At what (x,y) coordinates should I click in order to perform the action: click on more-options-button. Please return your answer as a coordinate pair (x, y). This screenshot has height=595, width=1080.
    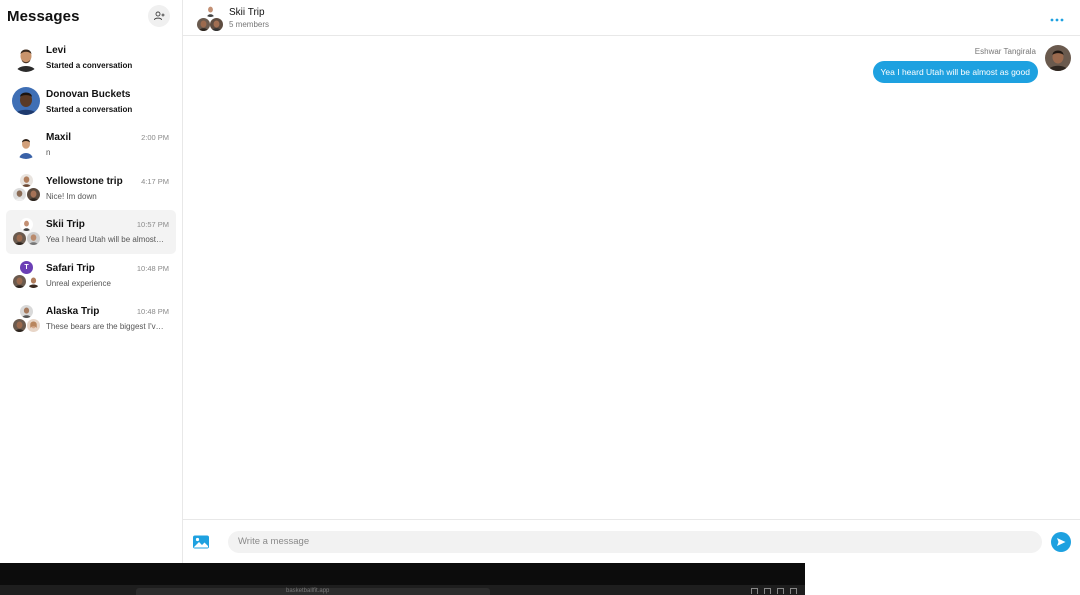
    Looking at the image, I should click on (1057, 17).